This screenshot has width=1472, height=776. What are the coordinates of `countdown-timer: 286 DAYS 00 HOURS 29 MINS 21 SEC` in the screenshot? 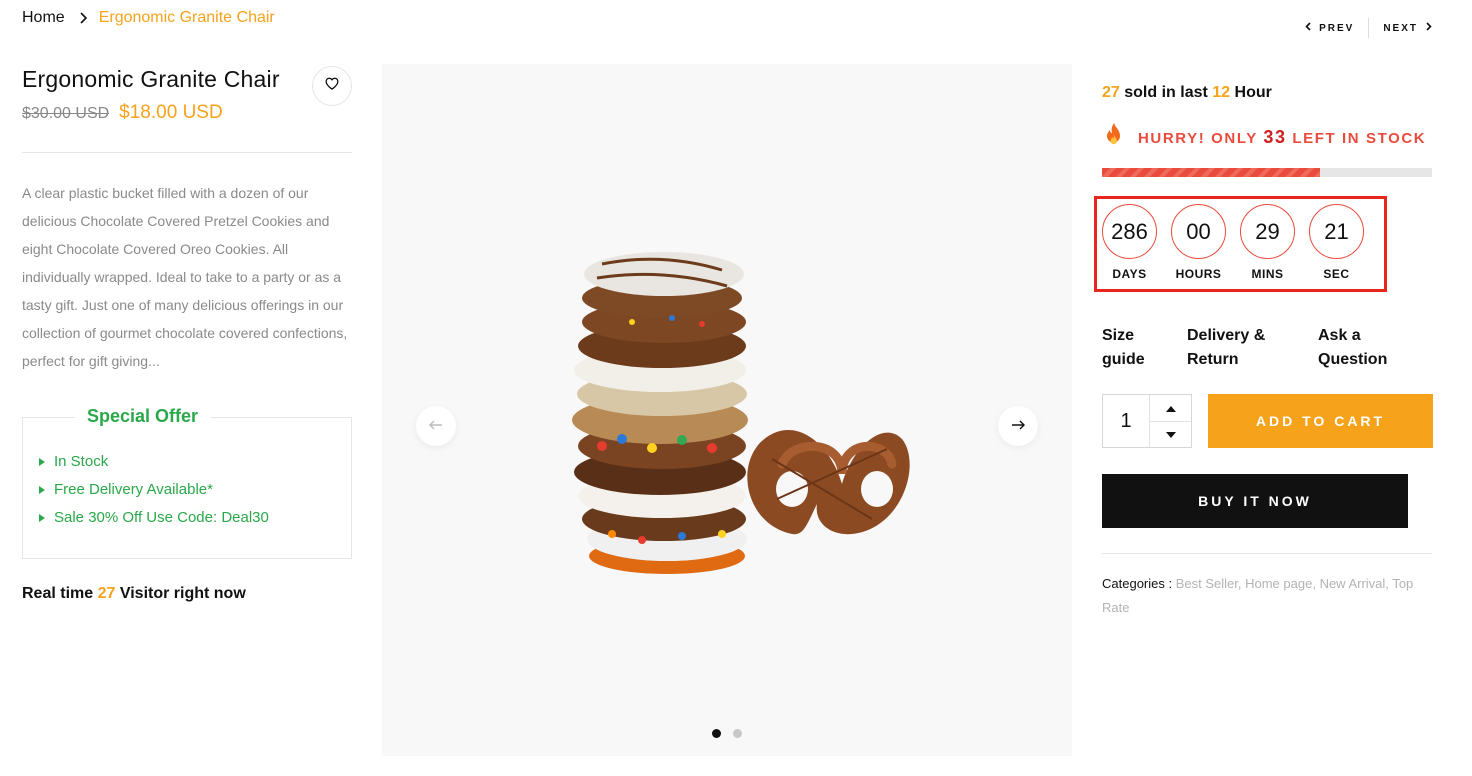 It's located at (1233, 242).